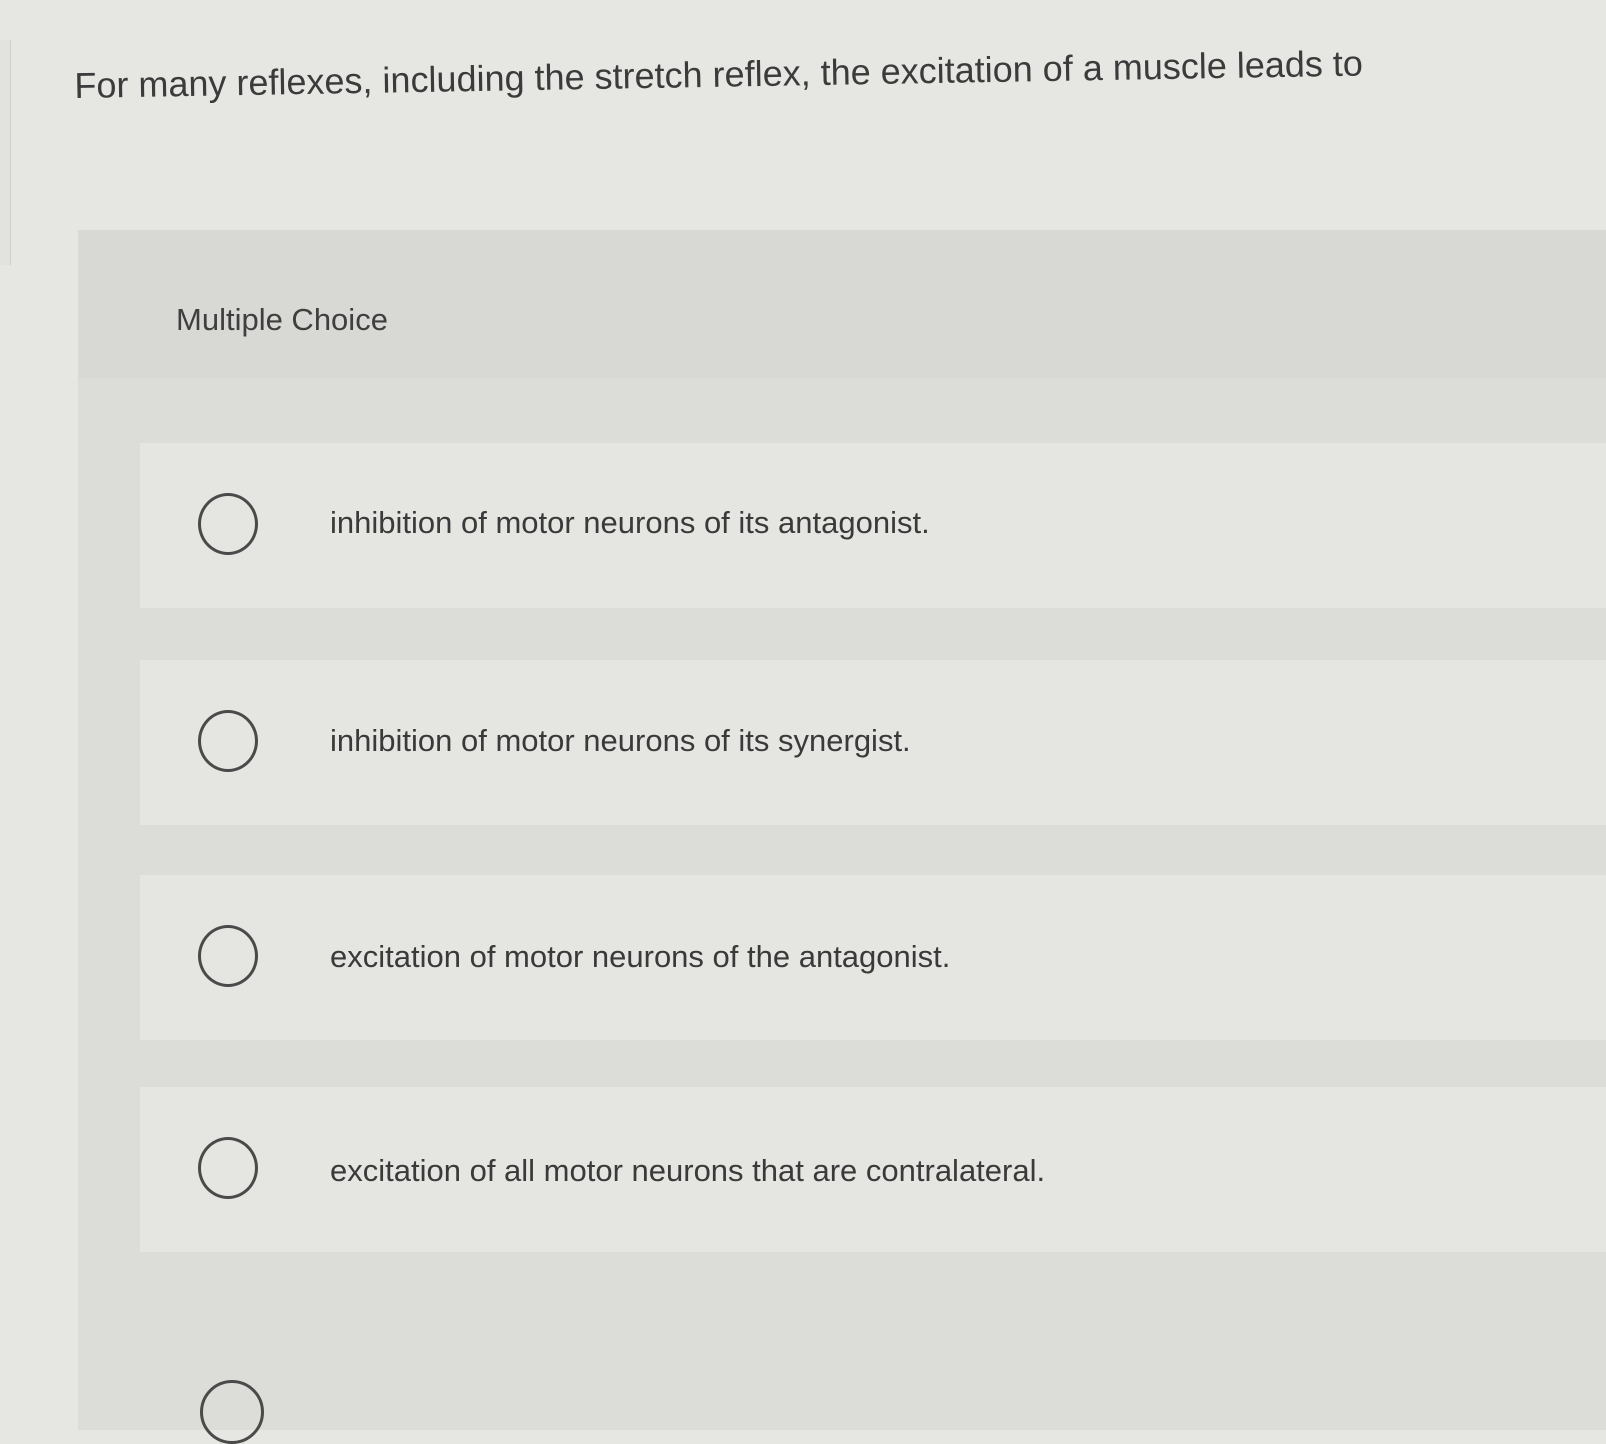 The width and height of the screenshot is (1606, 1444). What do you see at coordinates (232, 1412) in the screenshot?
I see `radio-button-5-partial` at bounding box center [232, 1412].